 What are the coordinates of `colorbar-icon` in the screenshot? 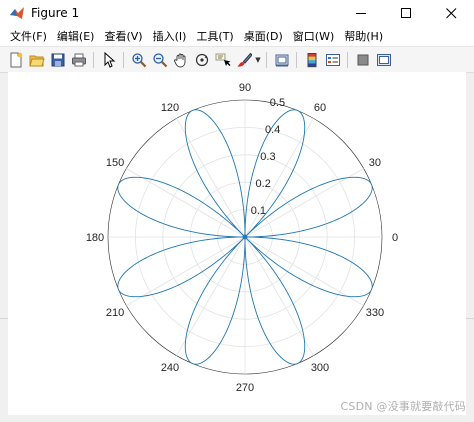 It's located at (312, 60).